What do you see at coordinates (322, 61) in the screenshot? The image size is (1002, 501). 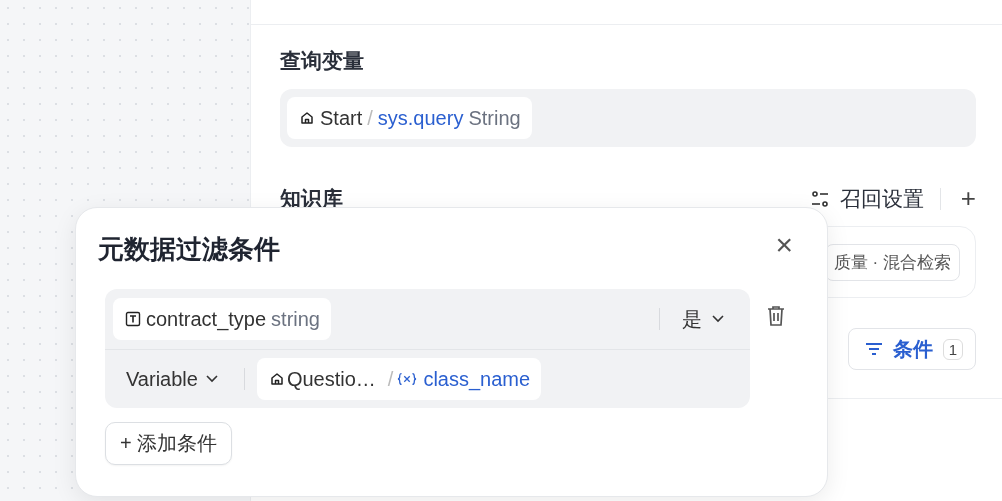 I see `section-title: 查询变量` at bounding box center [322, 61].